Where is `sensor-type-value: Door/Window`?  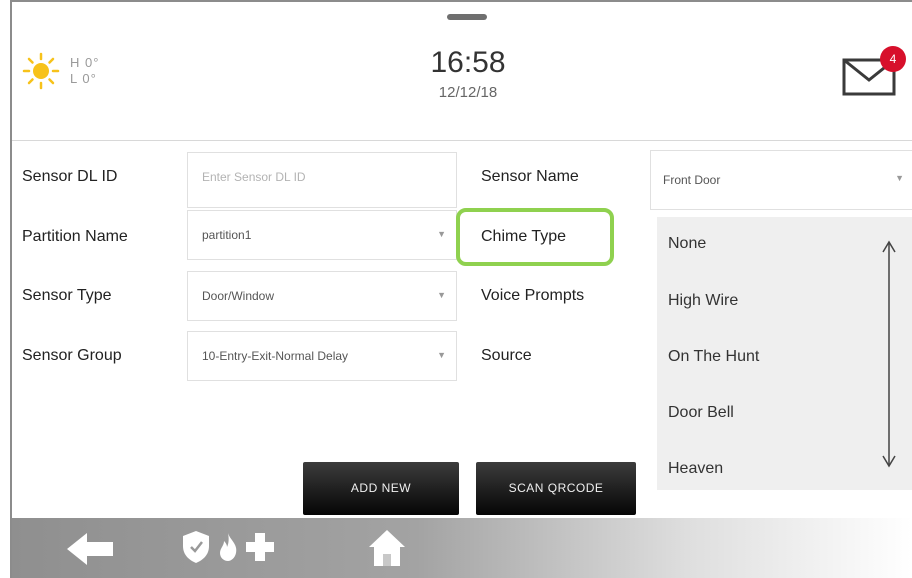
sensor-type-value: Door/Window is located at coordinates (238, 296).